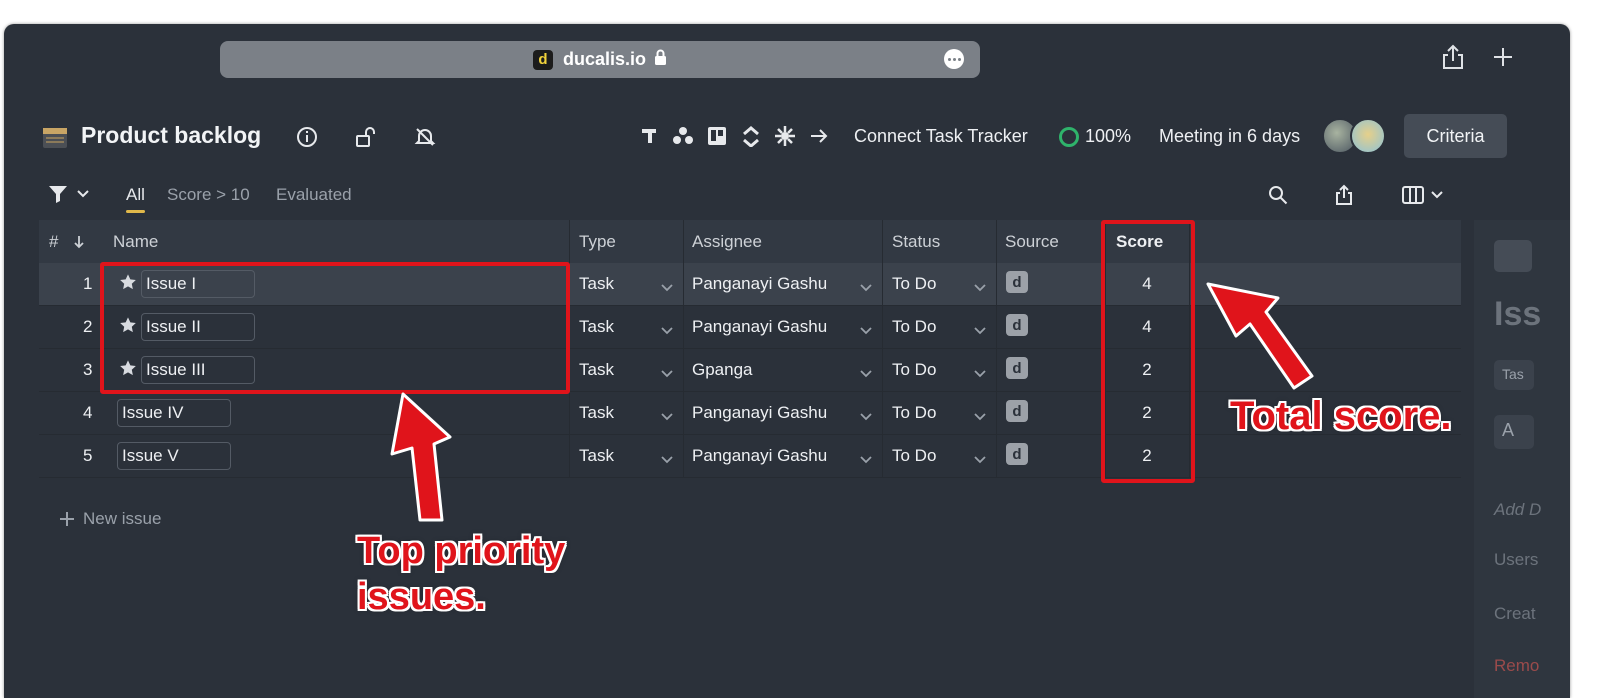  Describe the element at coordinates (941, 136) in the screenshot. I see `connect-task-tracker-link: Connect Task Tracker` at that location.